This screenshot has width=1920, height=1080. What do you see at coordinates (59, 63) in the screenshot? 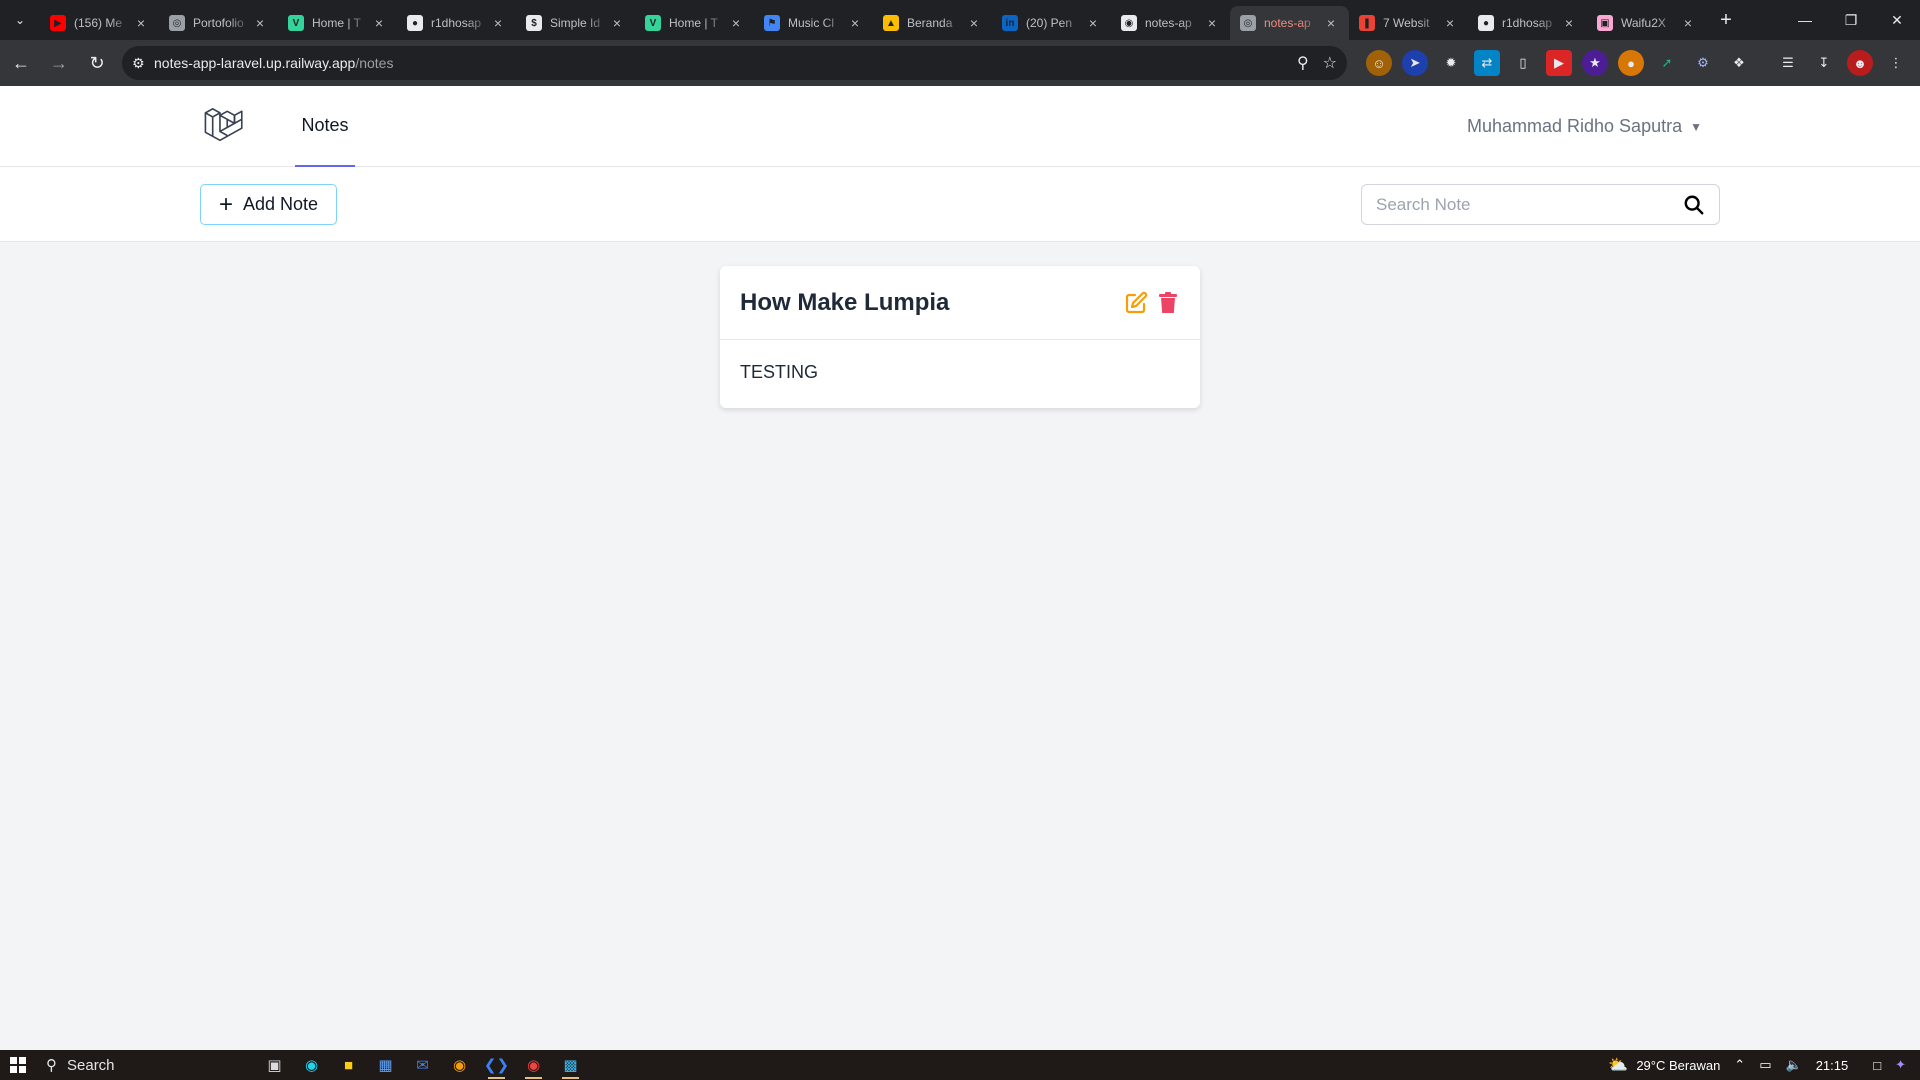
I see `forward-arrow-icon: →` at bounding box center [59, 63].